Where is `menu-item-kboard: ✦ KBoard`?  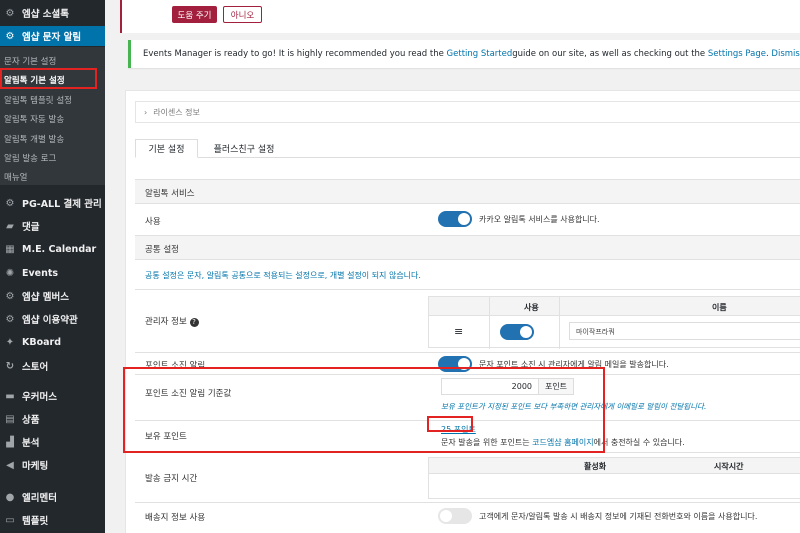
menu-item-kboard: ✦ KBoard is located at coordinates (52, 342).